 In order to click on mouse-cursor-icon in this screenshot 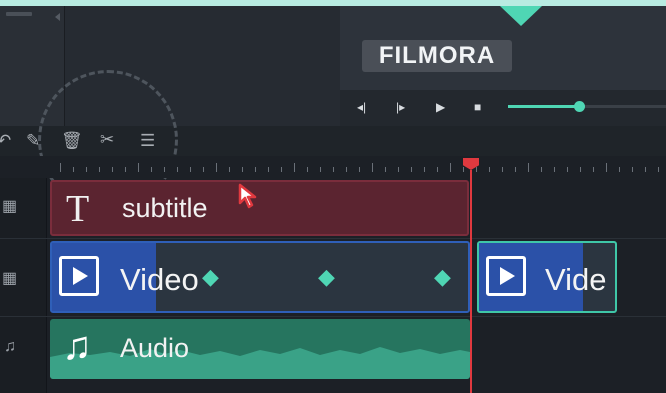, I will do `click(247, 196)`.